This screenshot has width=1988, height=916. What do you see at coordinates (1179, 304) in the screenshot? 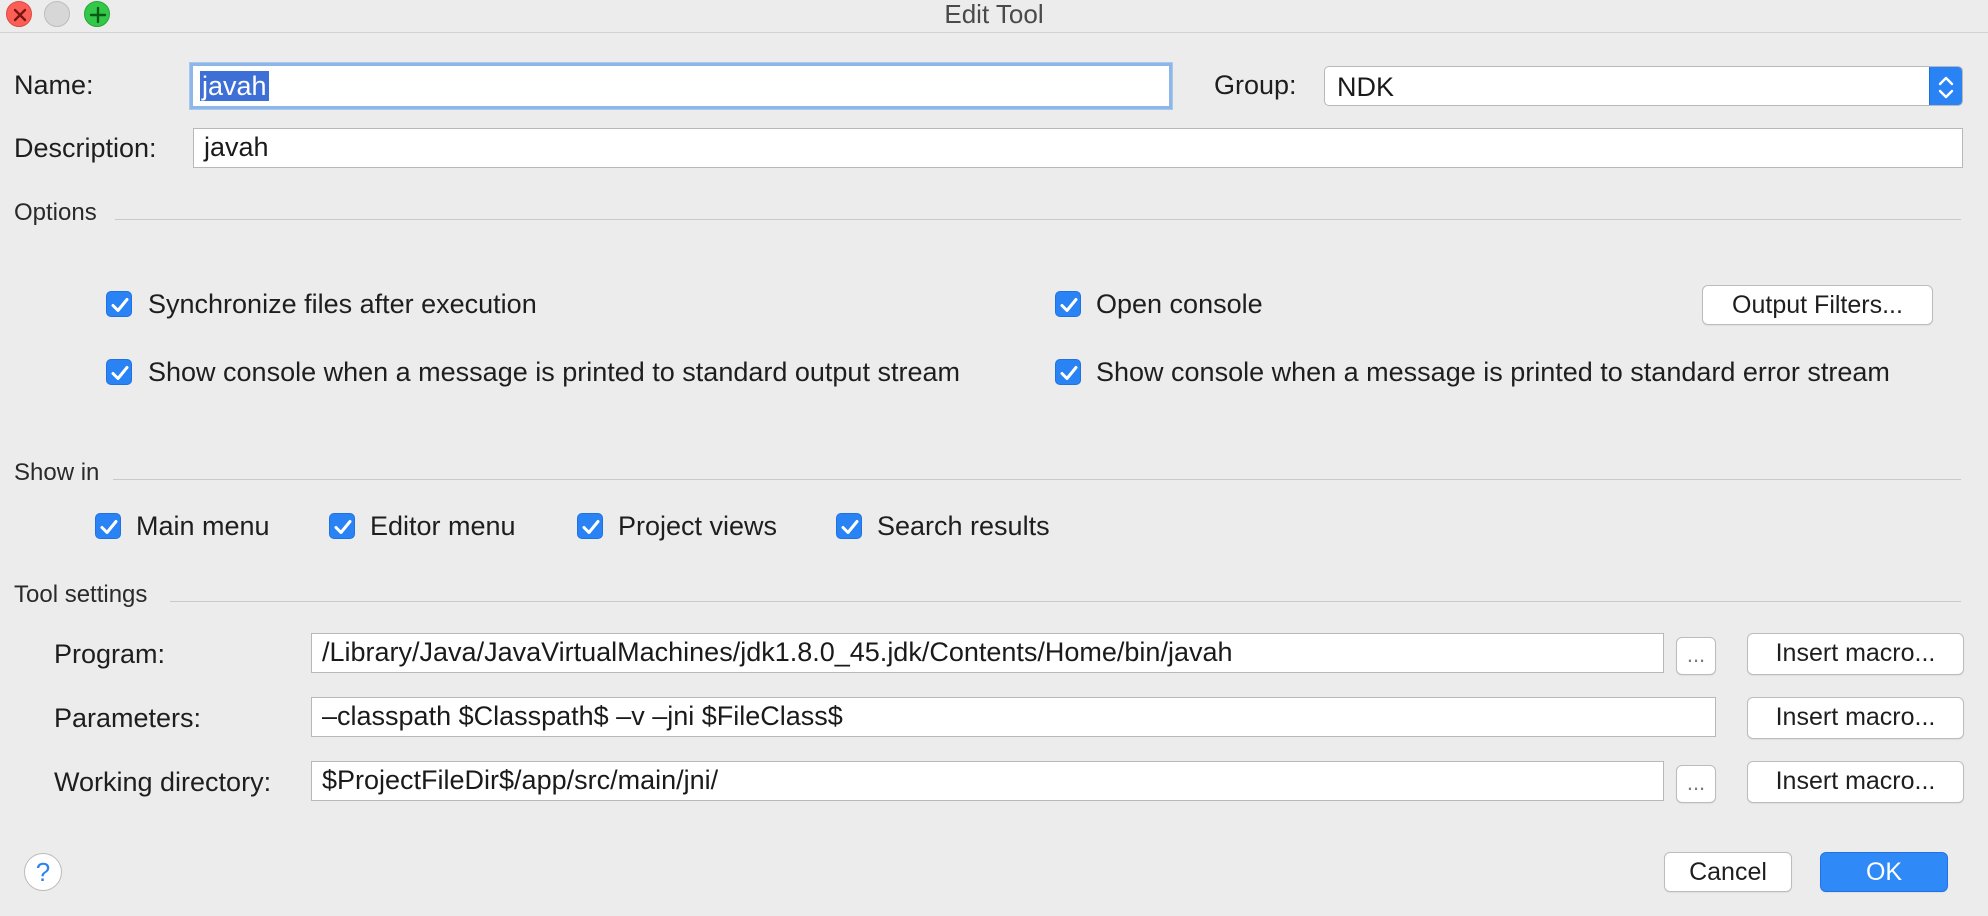
I see `open-console-label: Open console` at bounding box center [1179, 304].